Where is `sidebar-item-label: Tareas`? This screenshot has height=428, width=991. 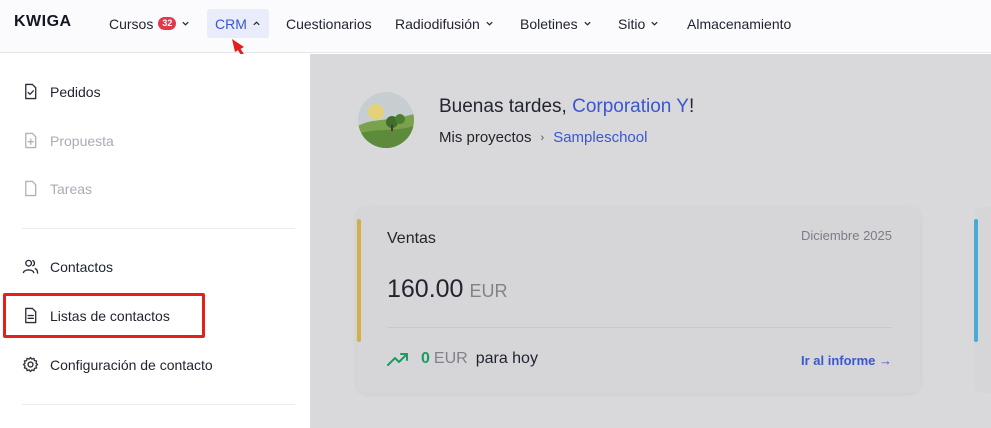 sidebar-item-label: Tareas is located at coordinates (71, 188).